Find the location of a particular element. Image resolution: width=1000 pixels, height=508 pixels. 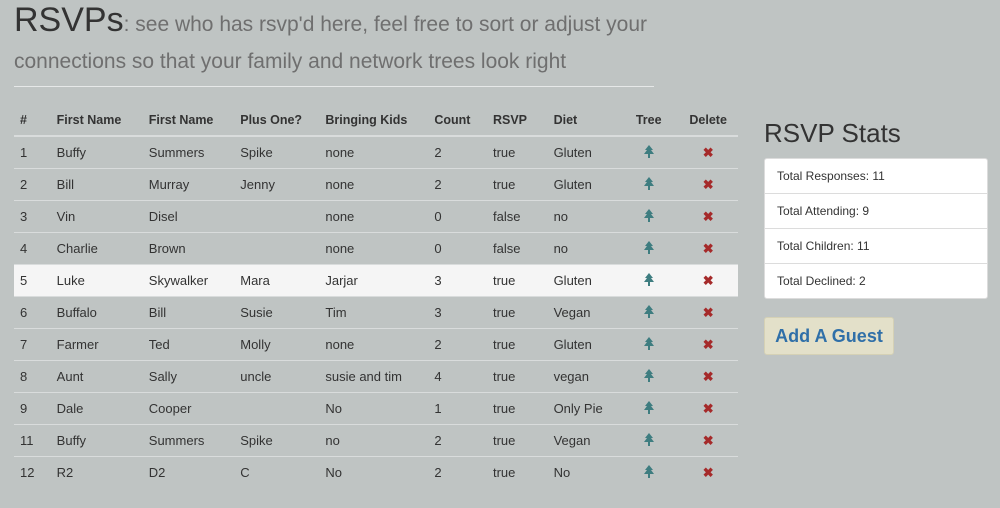

column-header-plus-one: Plus One? is located at coordinates (277, 120).